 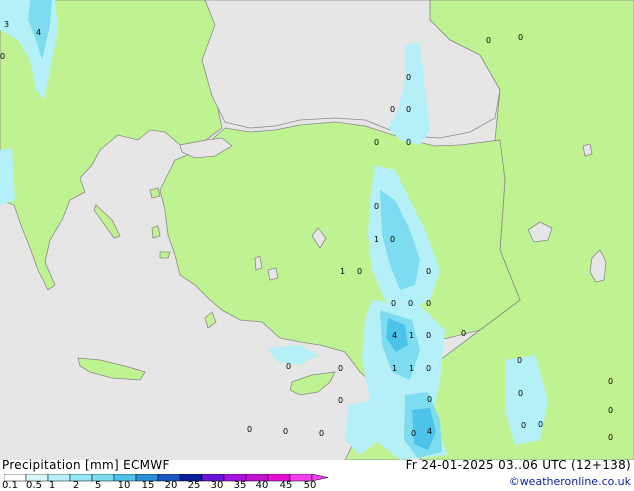 I want to click on legend-tick-label: 5, so click(x=98, y=485).